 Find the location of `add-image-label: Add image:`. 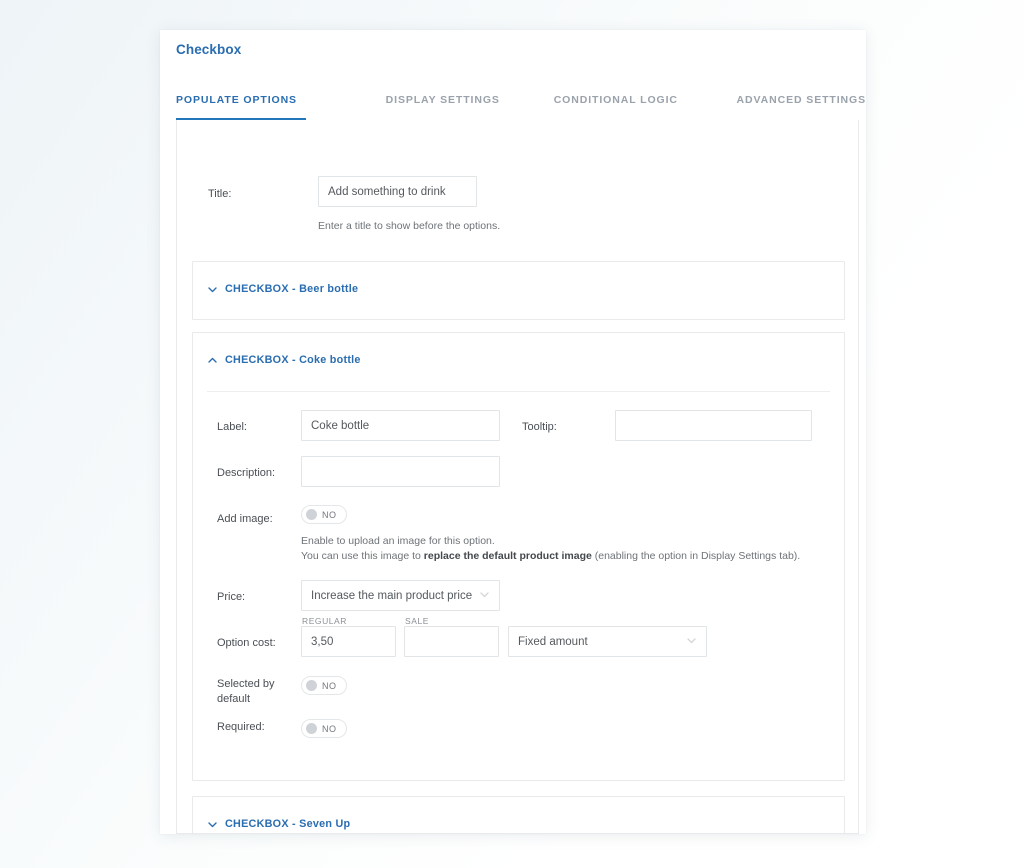

add-image-label: Add image: is located at coordinates (245, 519).